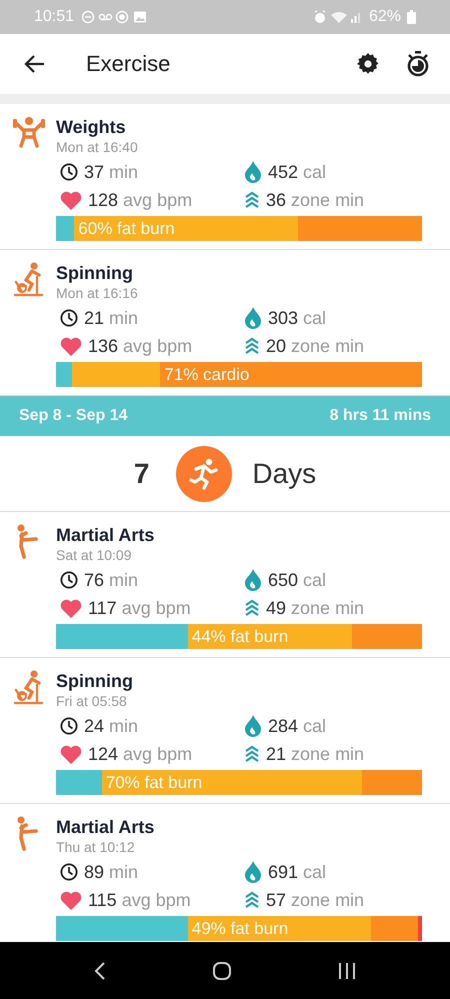 This screenshot has width=450, height=999. I want to click on zone-label: 44% fat burn, so click(239, 636).